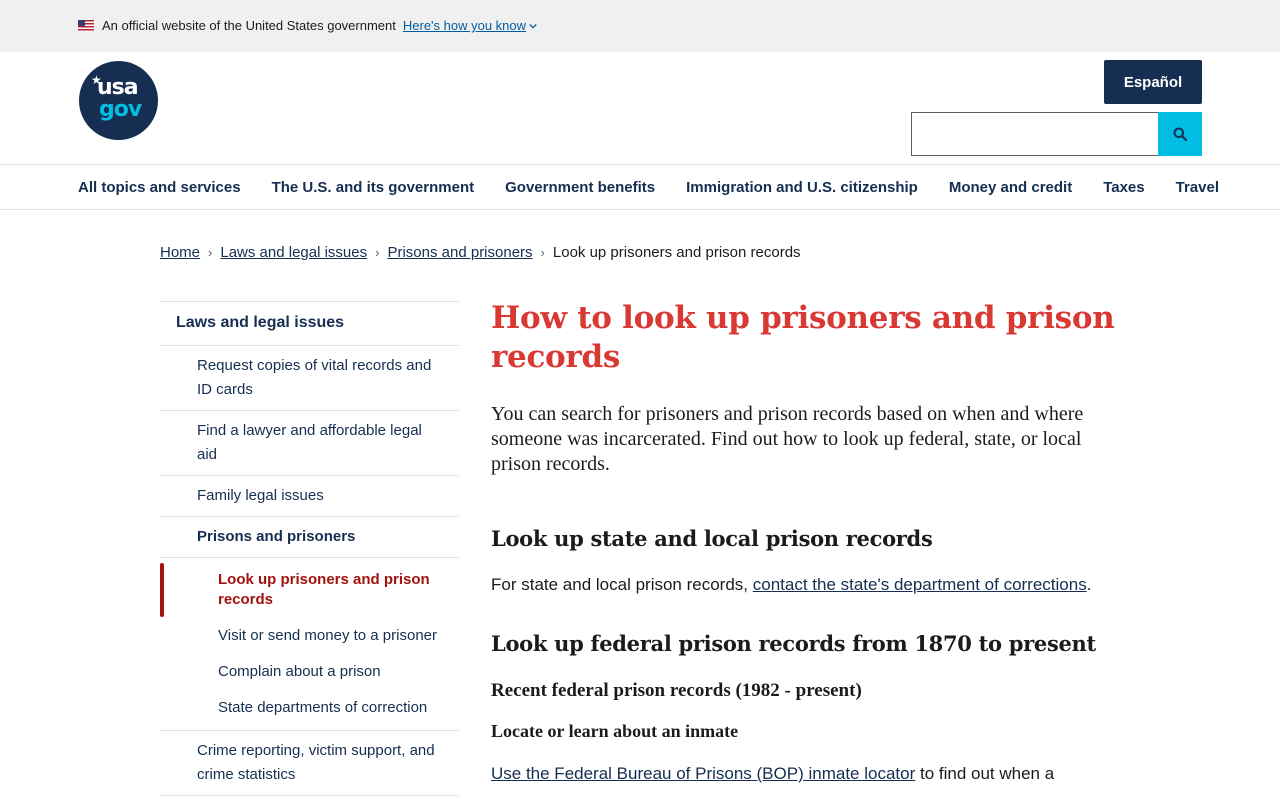 This screenshot has height=800, width=1280. I want to click on search-input, so click(1035, 134).